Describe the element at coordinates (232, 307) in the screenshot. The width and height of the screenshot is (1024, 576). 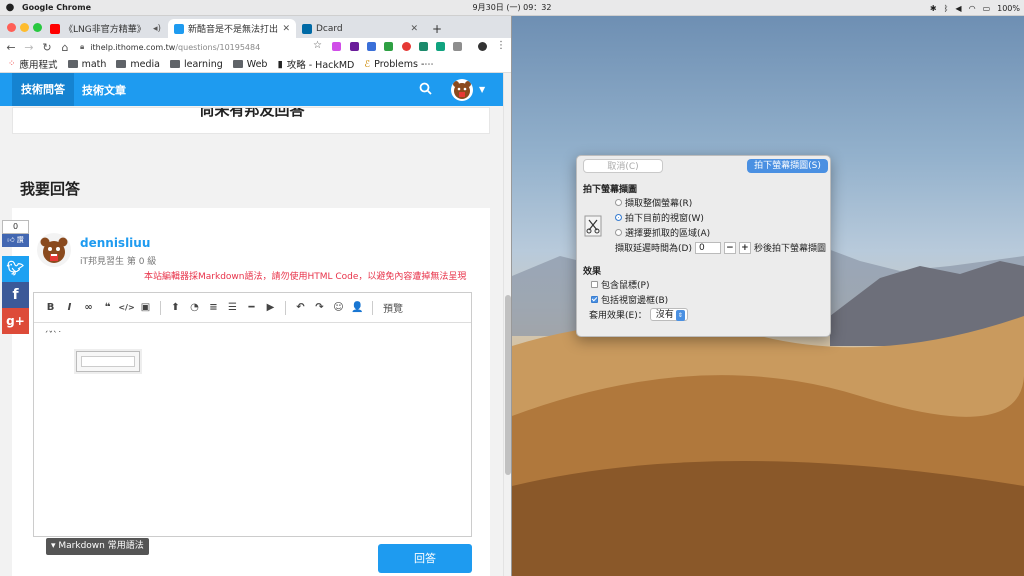
I see `unordered-list-icon: ☰` at that location.